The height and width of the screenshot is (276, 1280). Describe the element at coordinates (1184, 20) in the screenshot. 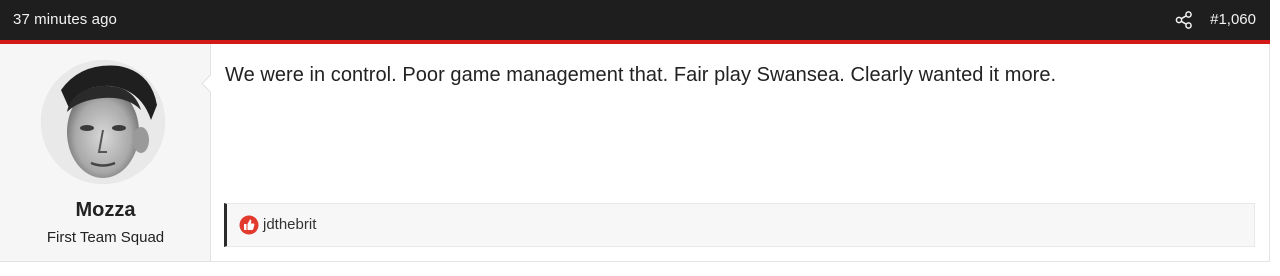

I see `share-icon` at that location.